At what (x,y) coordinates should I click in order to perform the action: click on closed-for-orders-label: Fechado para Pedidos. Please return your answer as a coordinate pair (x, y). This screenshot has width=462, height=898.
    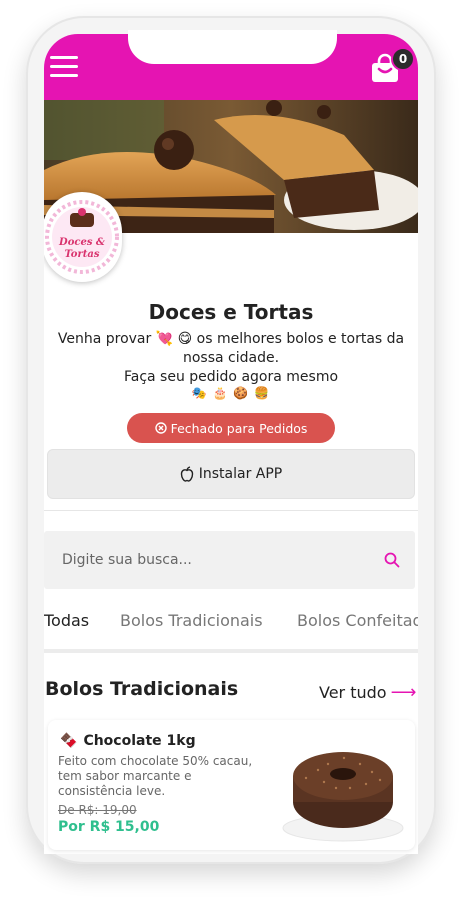
    Looking at the image, I should click on (239, 428).